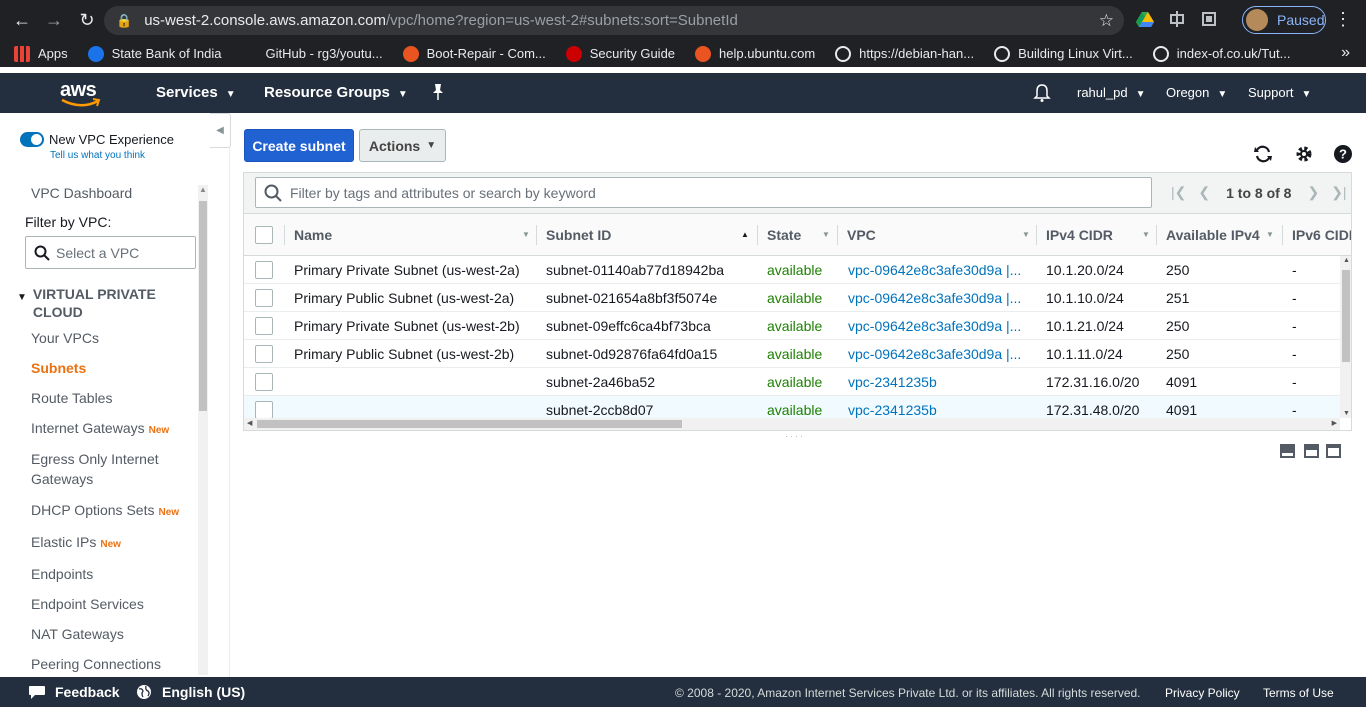 This screenshot has width=1366, height=707. What do you see at coordinates (1321, 235) in the screenshot?
I see `column-header-ipv6-cidr: IPv6 CIDR` at bounding box center [1321, 235].